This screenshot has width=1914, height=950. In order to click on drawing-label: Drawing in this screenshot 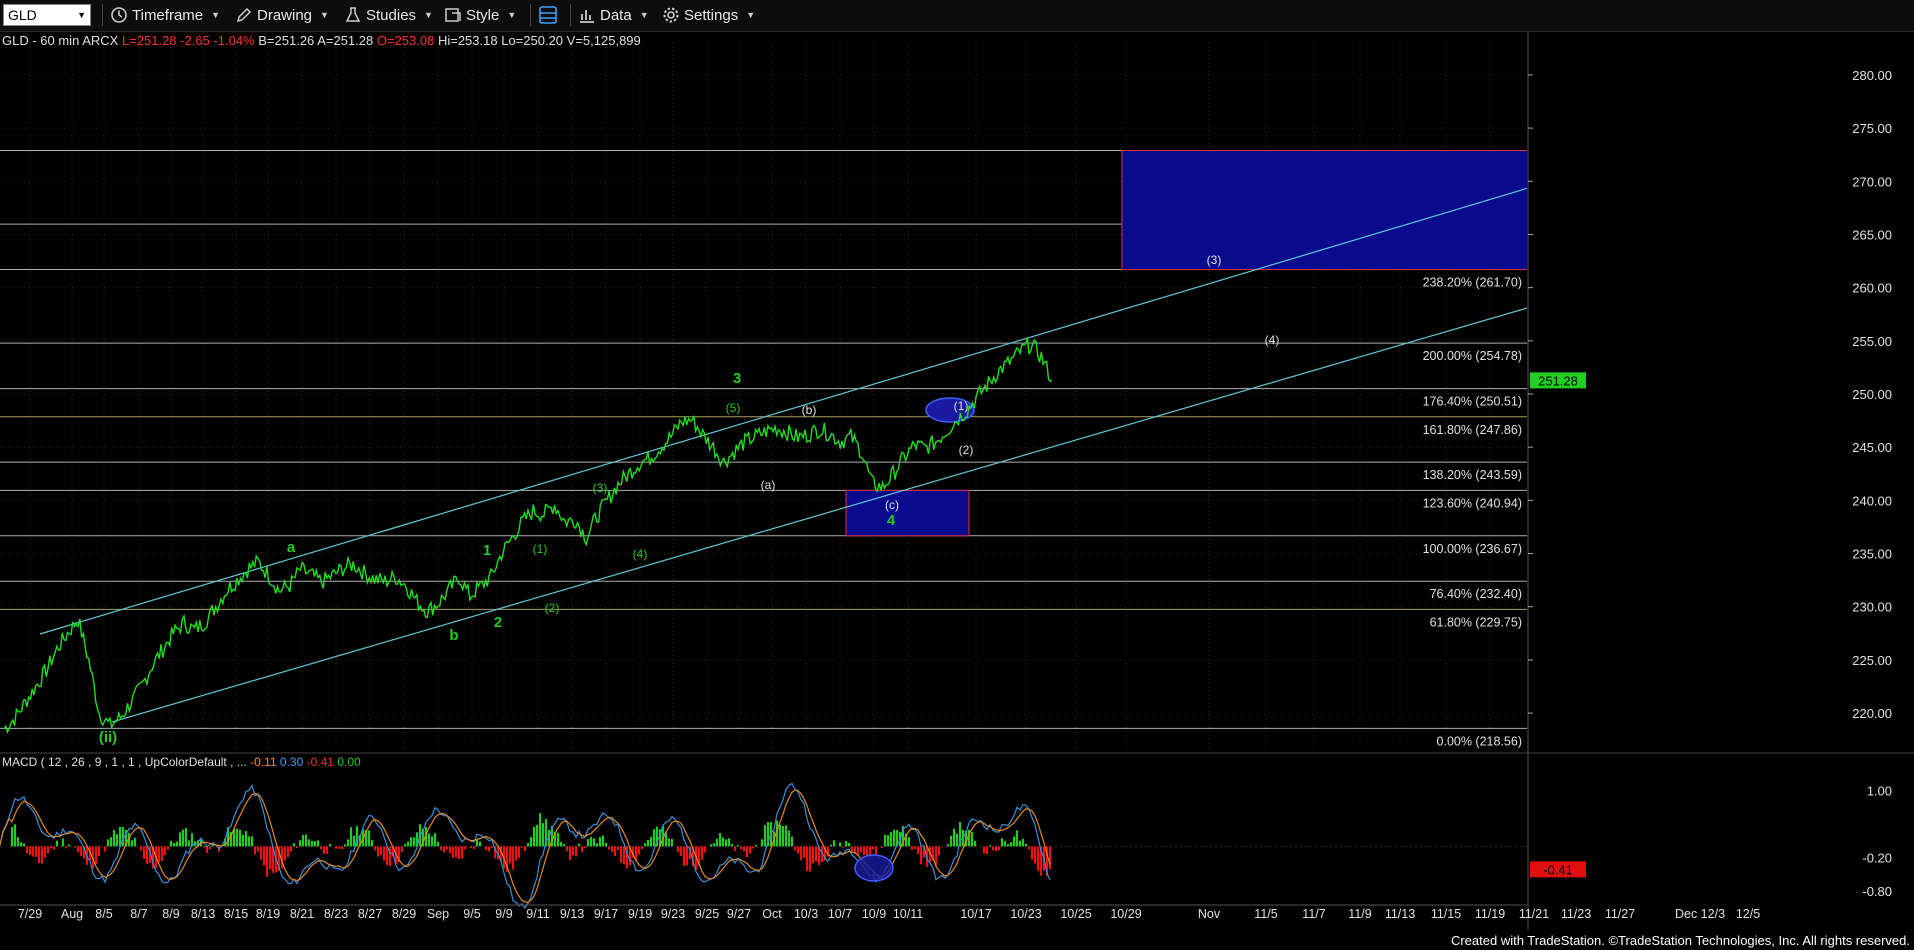, I will do `click(285, 15)`.